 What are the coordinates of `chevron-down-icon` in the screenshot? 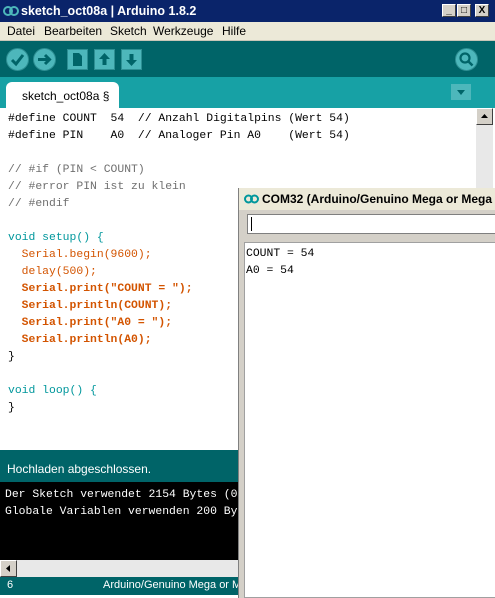 It's located at (461, 92).